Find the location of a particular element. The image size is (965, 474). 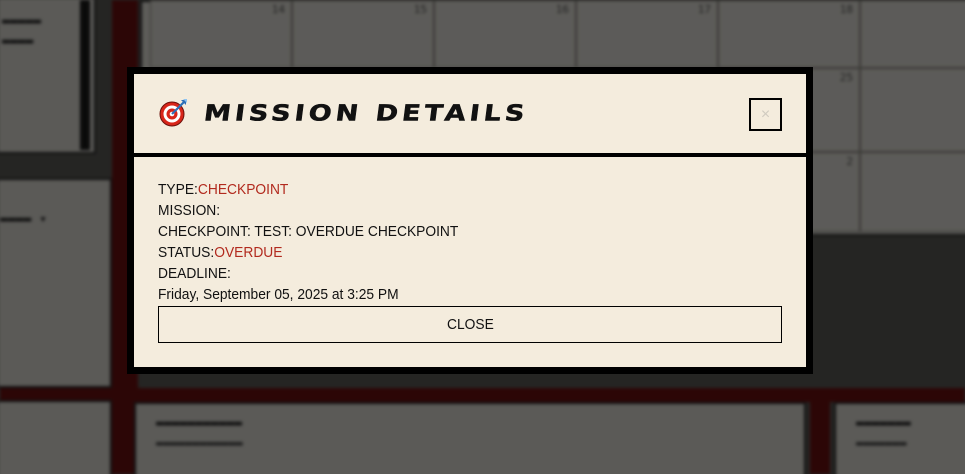

close-button-label: CLOSE is located at coordinates (470, 324).